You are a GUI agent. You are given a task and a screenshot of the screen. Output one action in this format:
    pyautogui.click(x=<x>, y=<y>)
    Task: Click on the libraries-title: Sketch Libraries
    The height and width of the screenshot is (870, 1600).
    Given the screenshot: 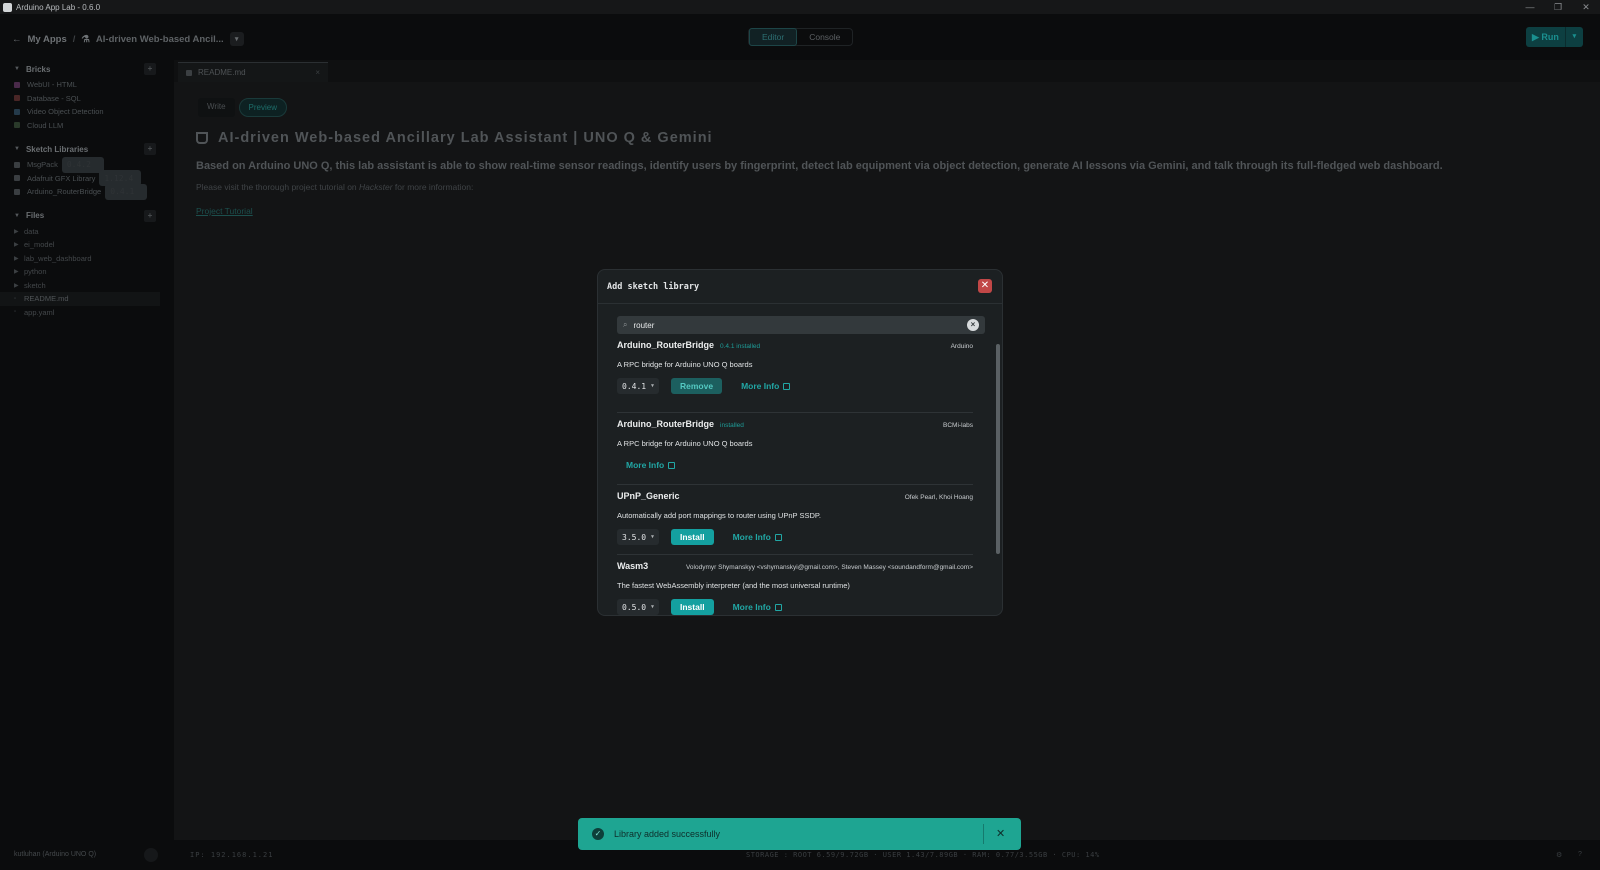 What is the action you would take?
    pyautogui.click(x=57, y=149)
    